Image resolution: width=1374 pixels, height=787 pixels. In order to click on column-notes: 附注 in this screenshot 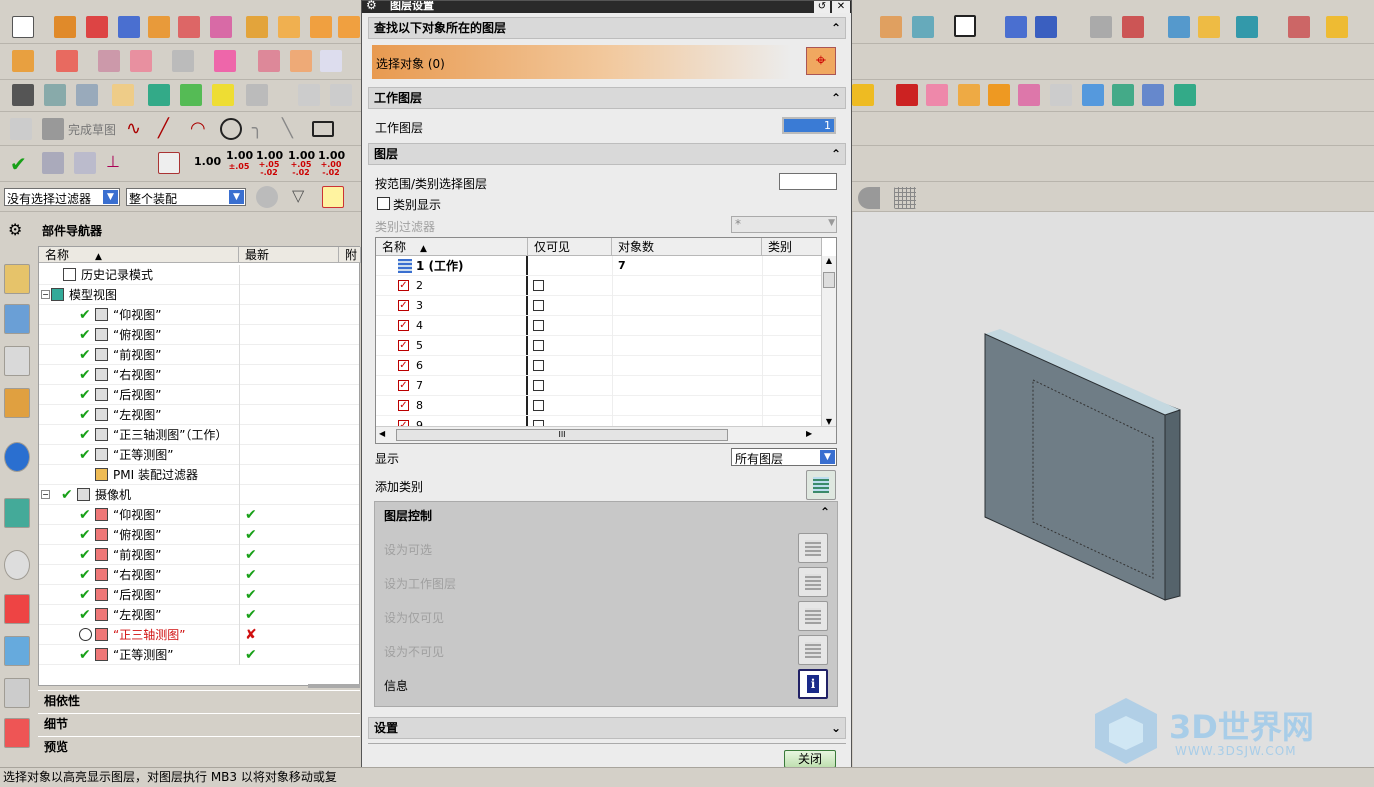, I will do `click(350, 255)`.